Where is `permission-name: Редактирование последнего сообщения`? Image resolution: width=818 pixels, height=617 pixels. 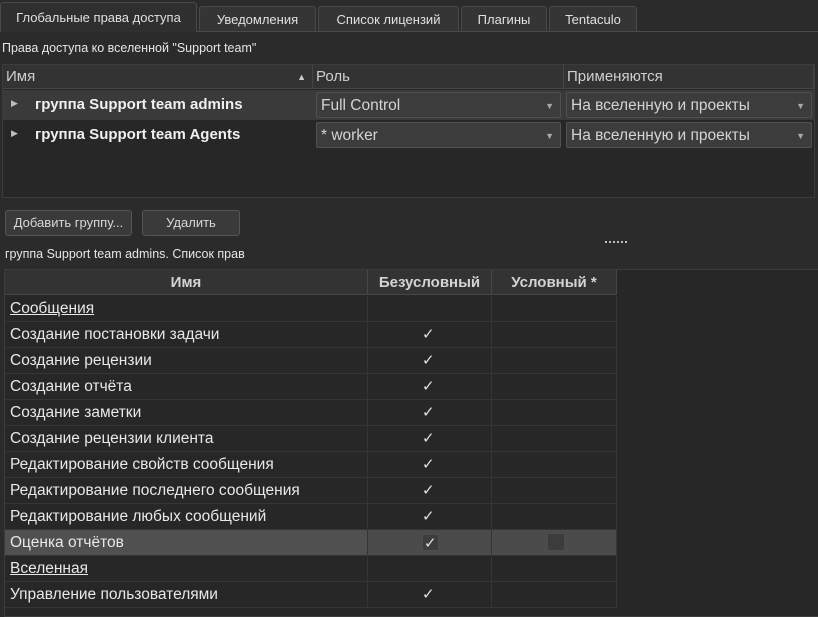
permission-name: Редактирование последнего сообщения is located at coordinates (186, 491).